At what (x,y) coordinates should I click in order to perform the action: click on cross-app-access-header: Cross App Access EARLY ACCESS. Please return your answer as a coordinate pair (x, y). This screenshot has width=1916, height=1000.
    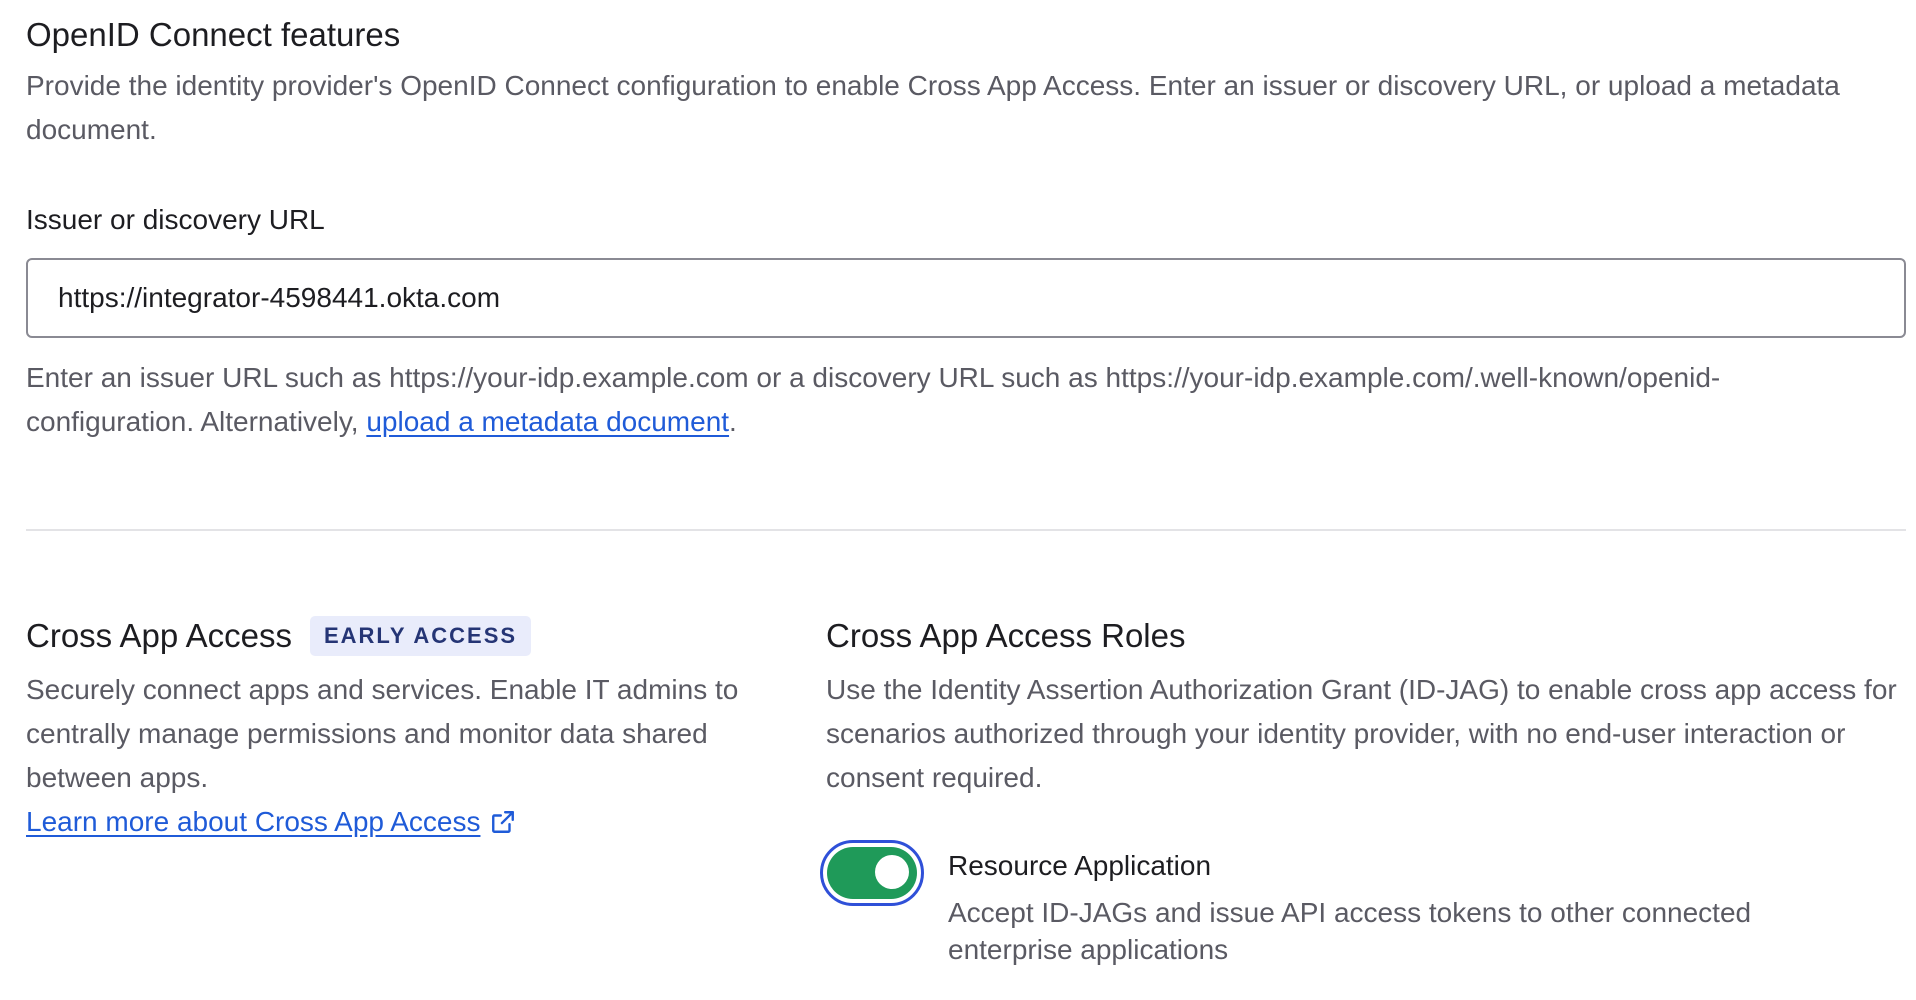
    Looking at the image, I should click on (386, 636).